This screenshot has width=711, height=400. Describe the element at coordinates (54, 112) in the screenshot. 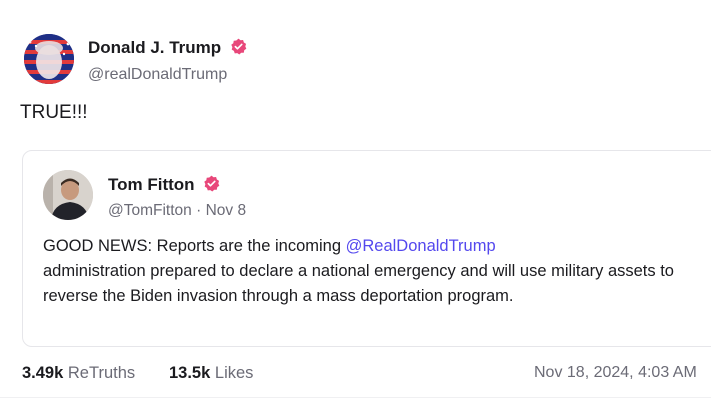

I see `post-text: TRUE!!!` at that location.